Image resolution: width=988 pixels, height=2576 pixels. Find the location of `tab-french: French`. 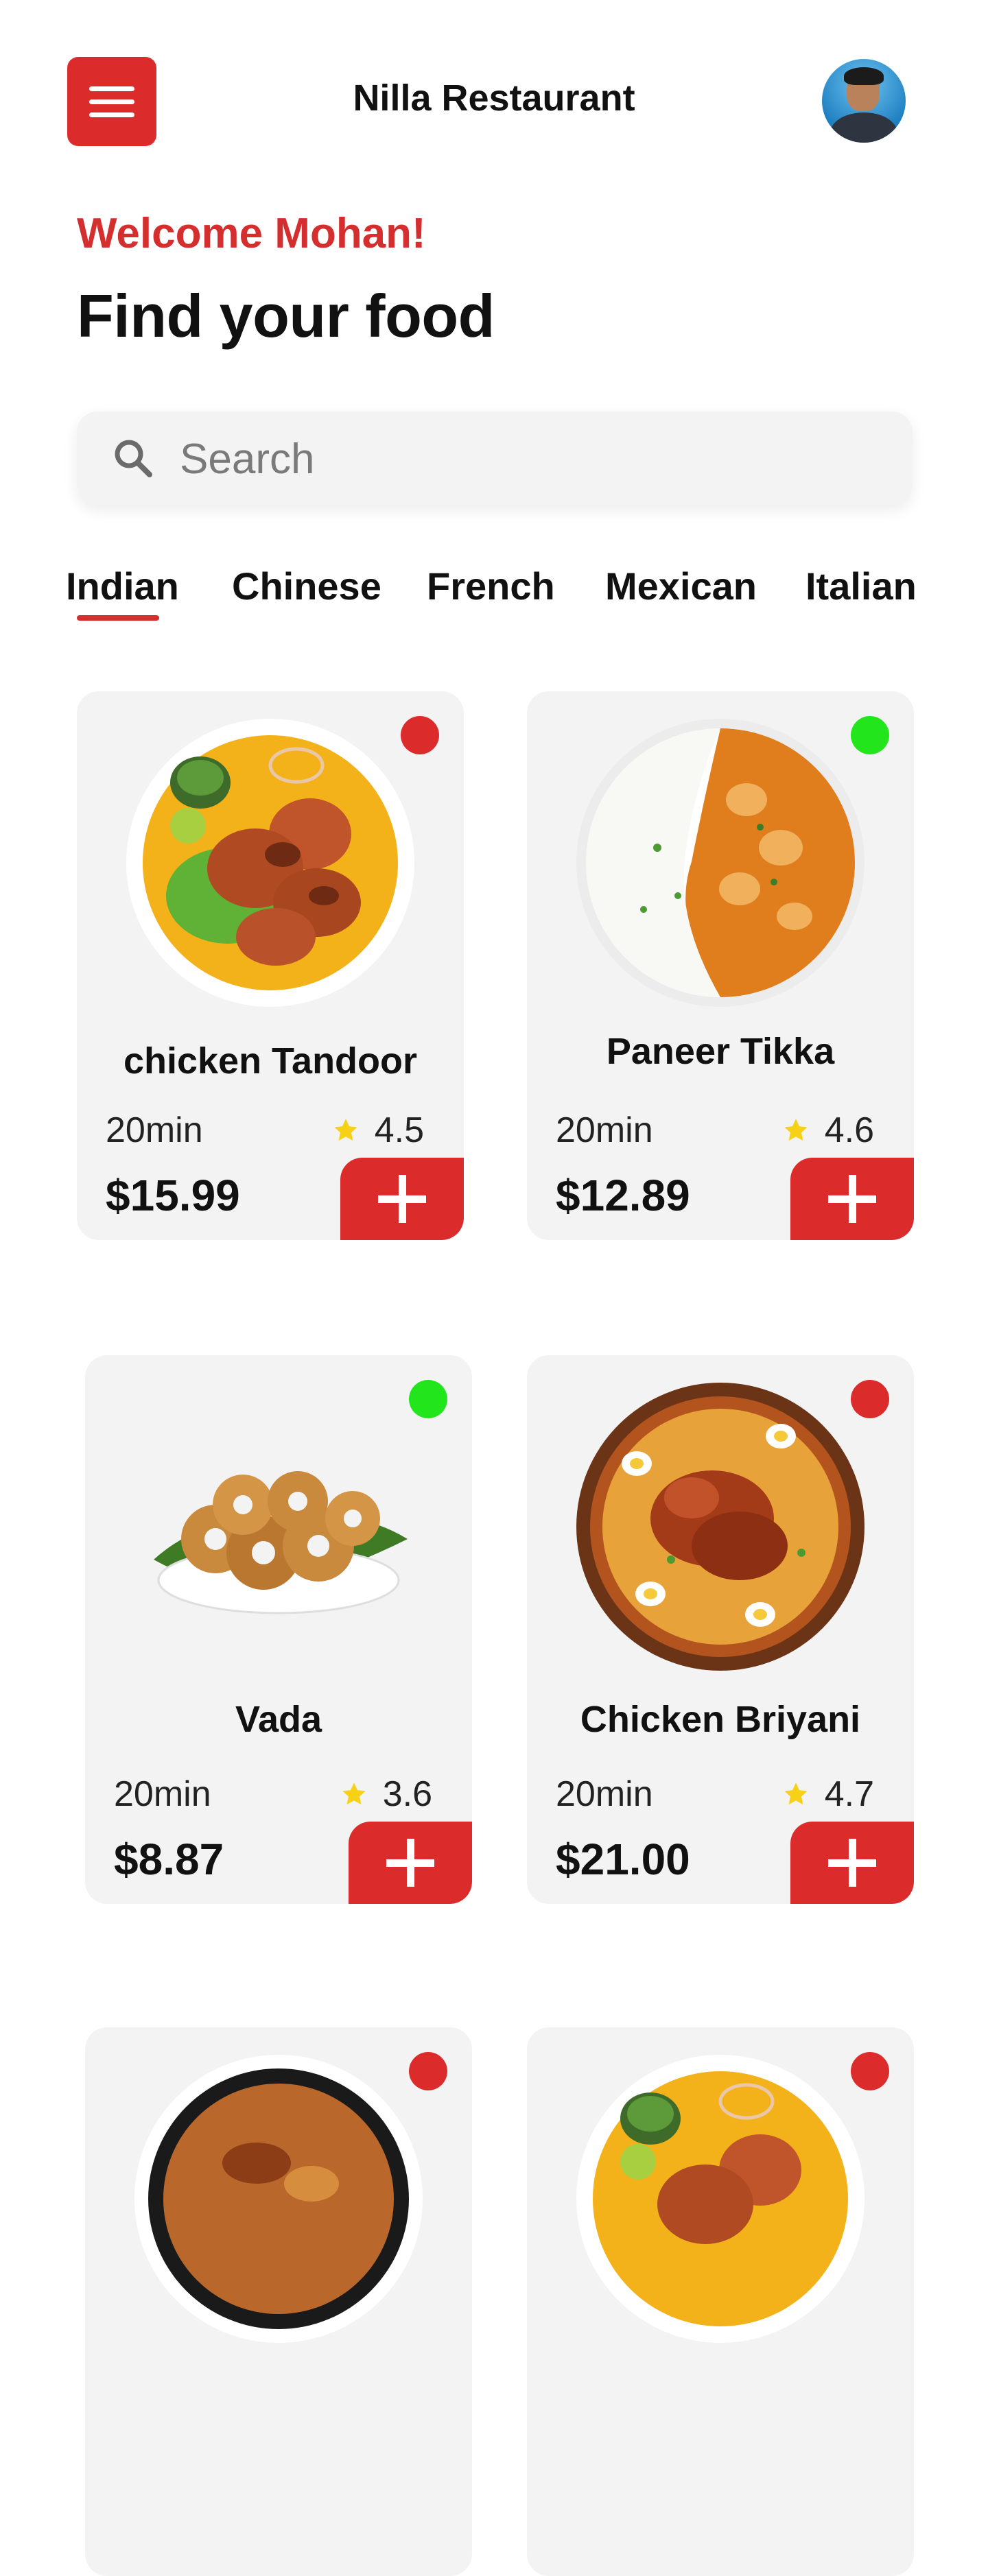

tab-french: French is located at coordinates (491, 586).